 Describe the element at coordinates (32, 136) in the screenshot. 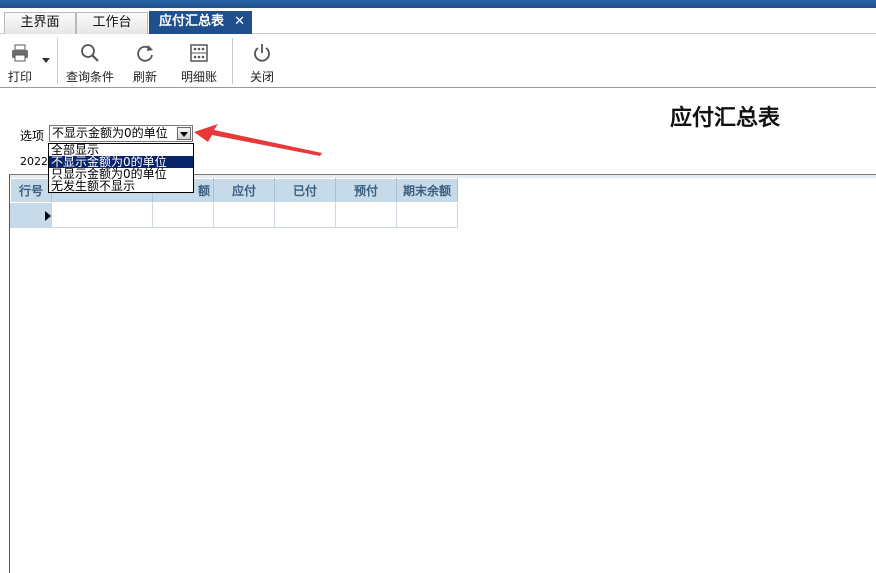

I see `option-label: 选项` at that location.